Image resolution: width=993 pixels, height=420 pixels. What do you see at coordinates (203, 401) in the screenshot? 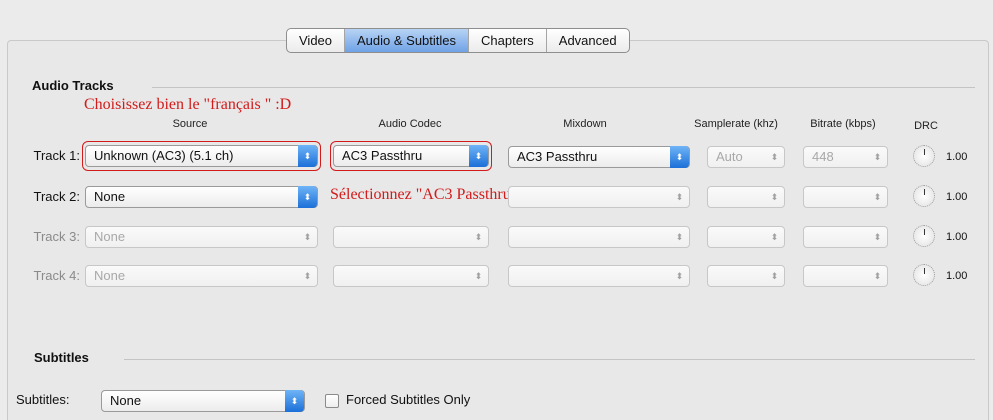
I see `subtitles-popup: None ⬍` at bounding box center [203, 401].